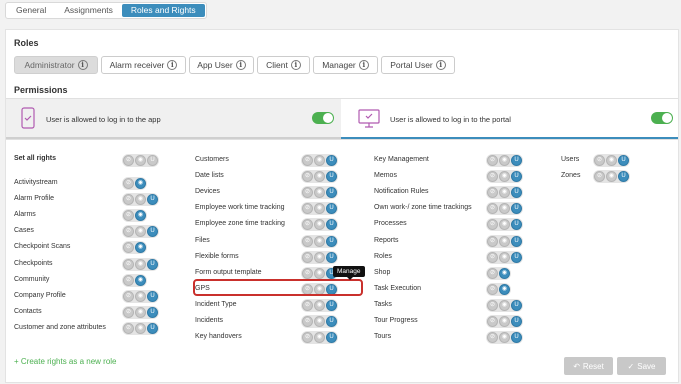 The width and height of the screenshot is (681, 384). What do you see at coordinates (31, 10) in the screenshot?
I see `tab-general: General` at bounding box center [31, 10].